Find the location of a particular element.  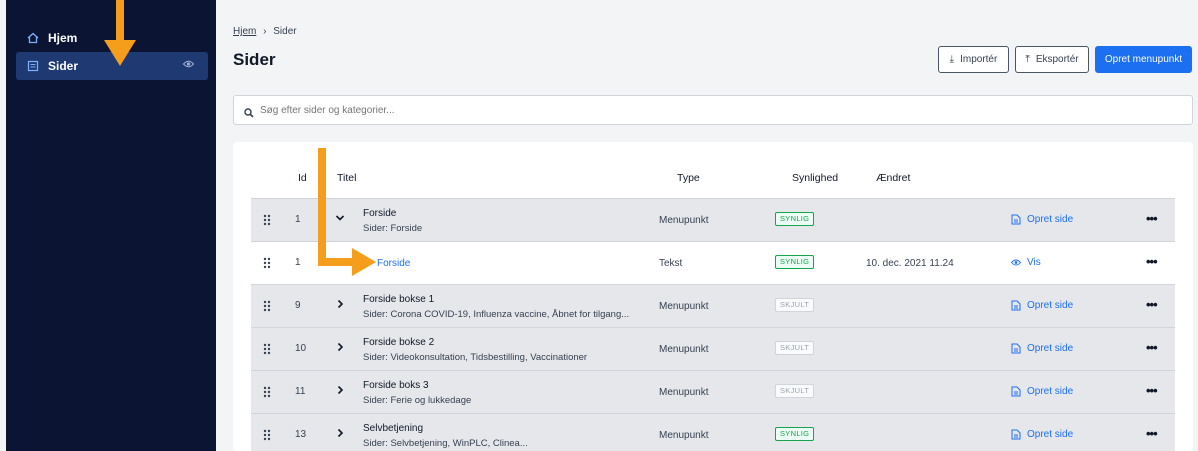

row-title: Forside boks 3 is located at coordinates (396, 385).